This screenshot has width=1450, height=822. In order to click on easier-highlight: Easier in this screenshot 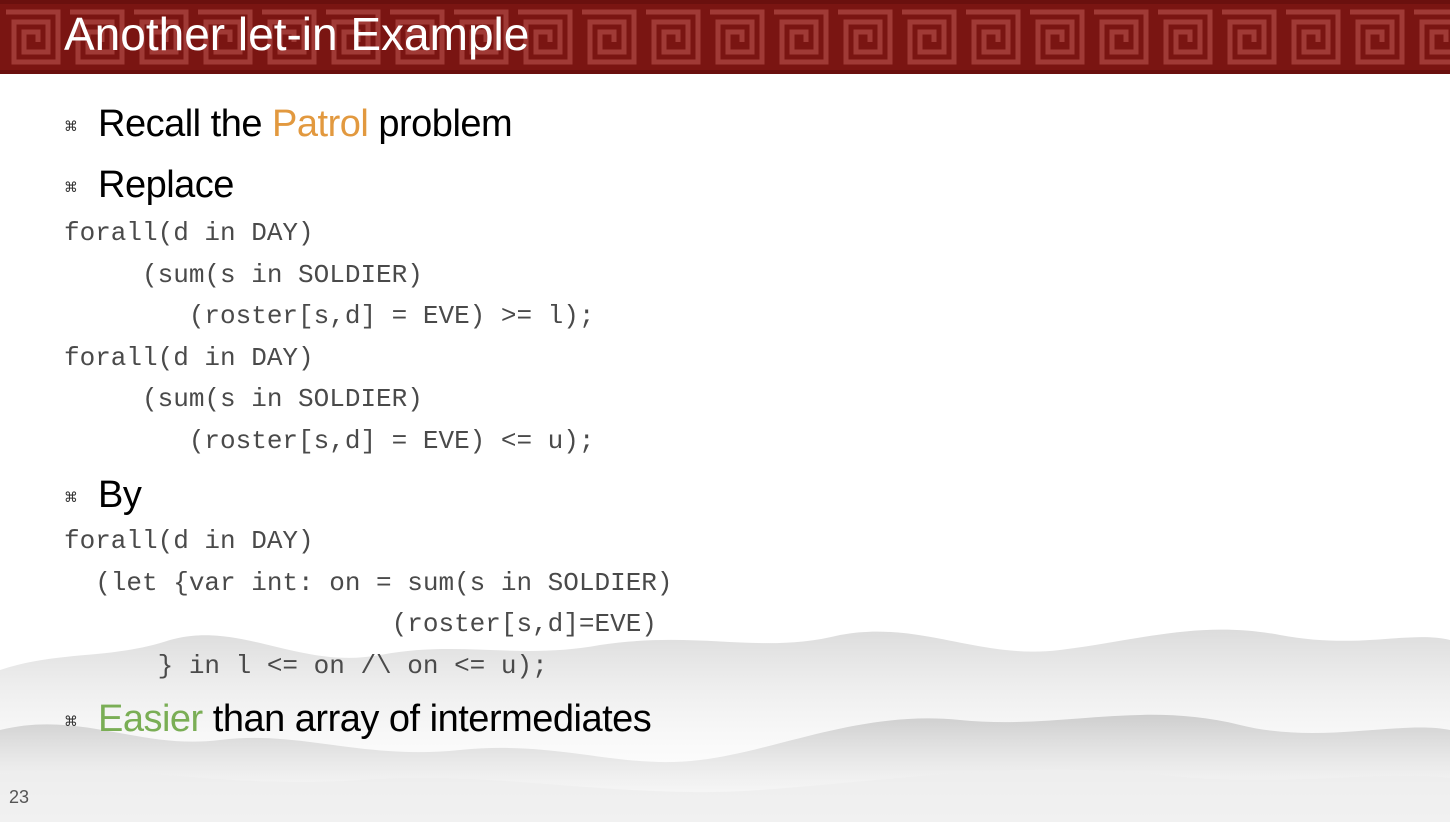, I will do `click(150, 719)`.